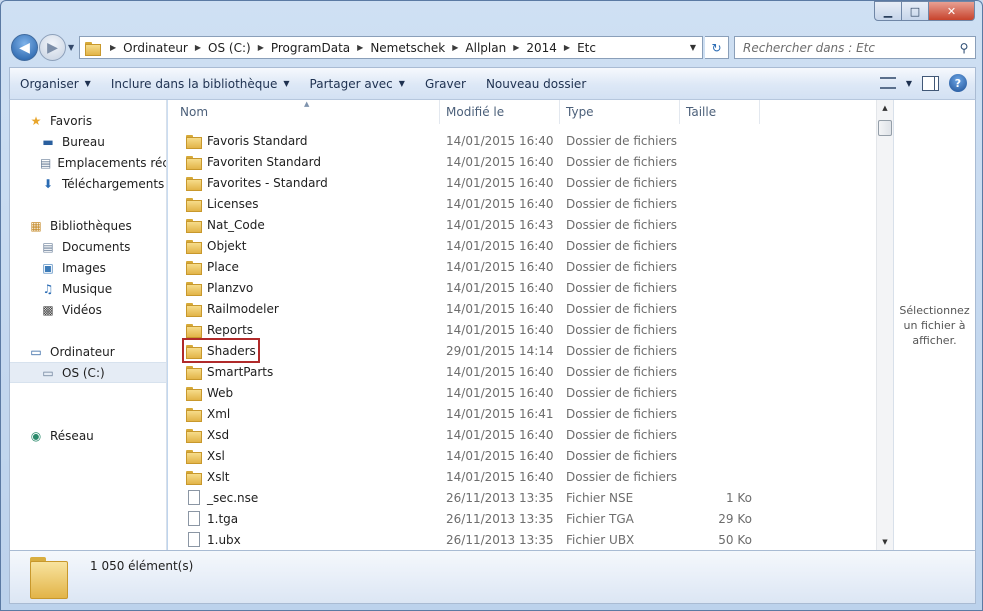  What do you see at coordinates (720, 112) in the screenshot?
I see `column-header-size: Taille` at bounding box center [720, 112].